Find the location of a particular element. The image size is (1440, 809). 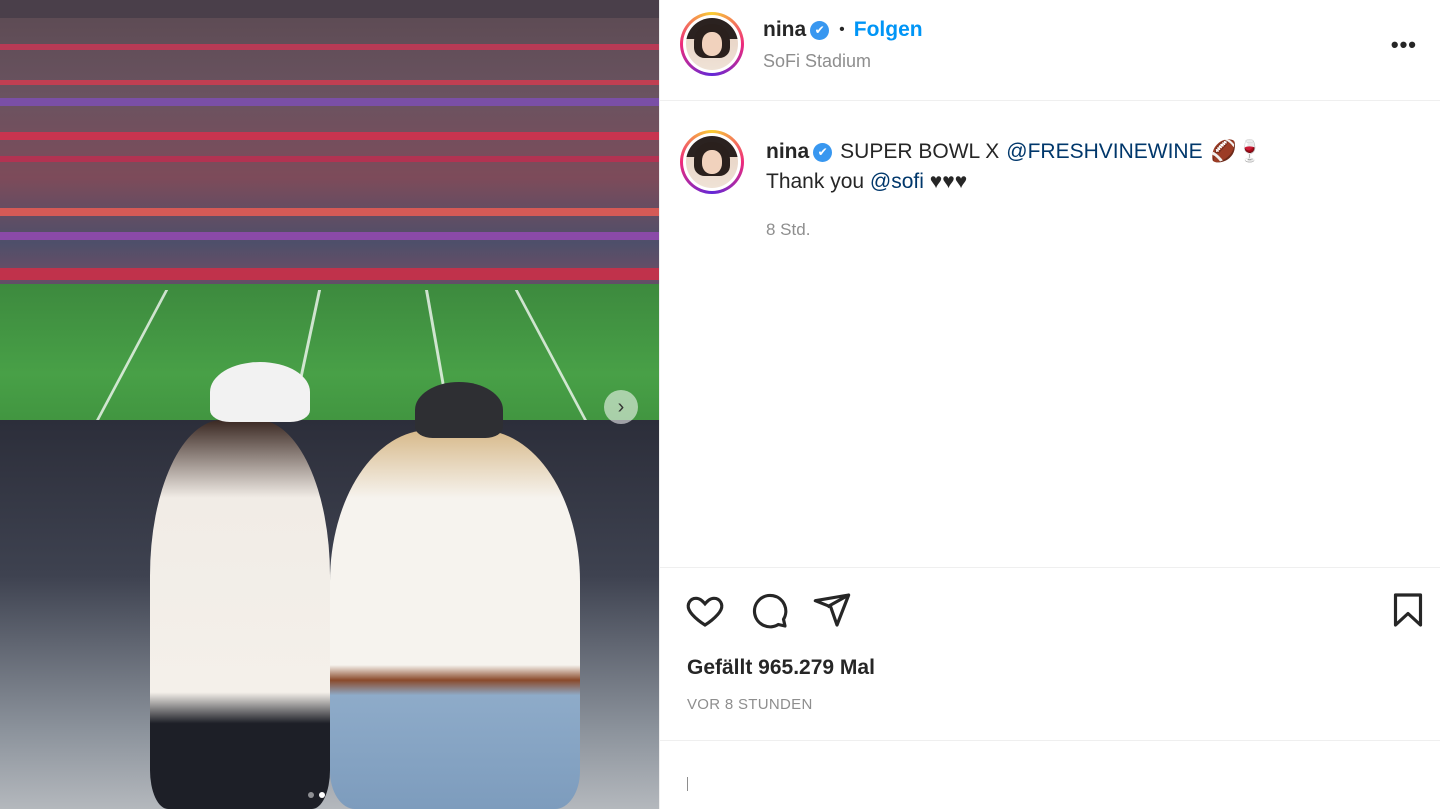

mention-link: @sofi is located at coordinates (897, 181).